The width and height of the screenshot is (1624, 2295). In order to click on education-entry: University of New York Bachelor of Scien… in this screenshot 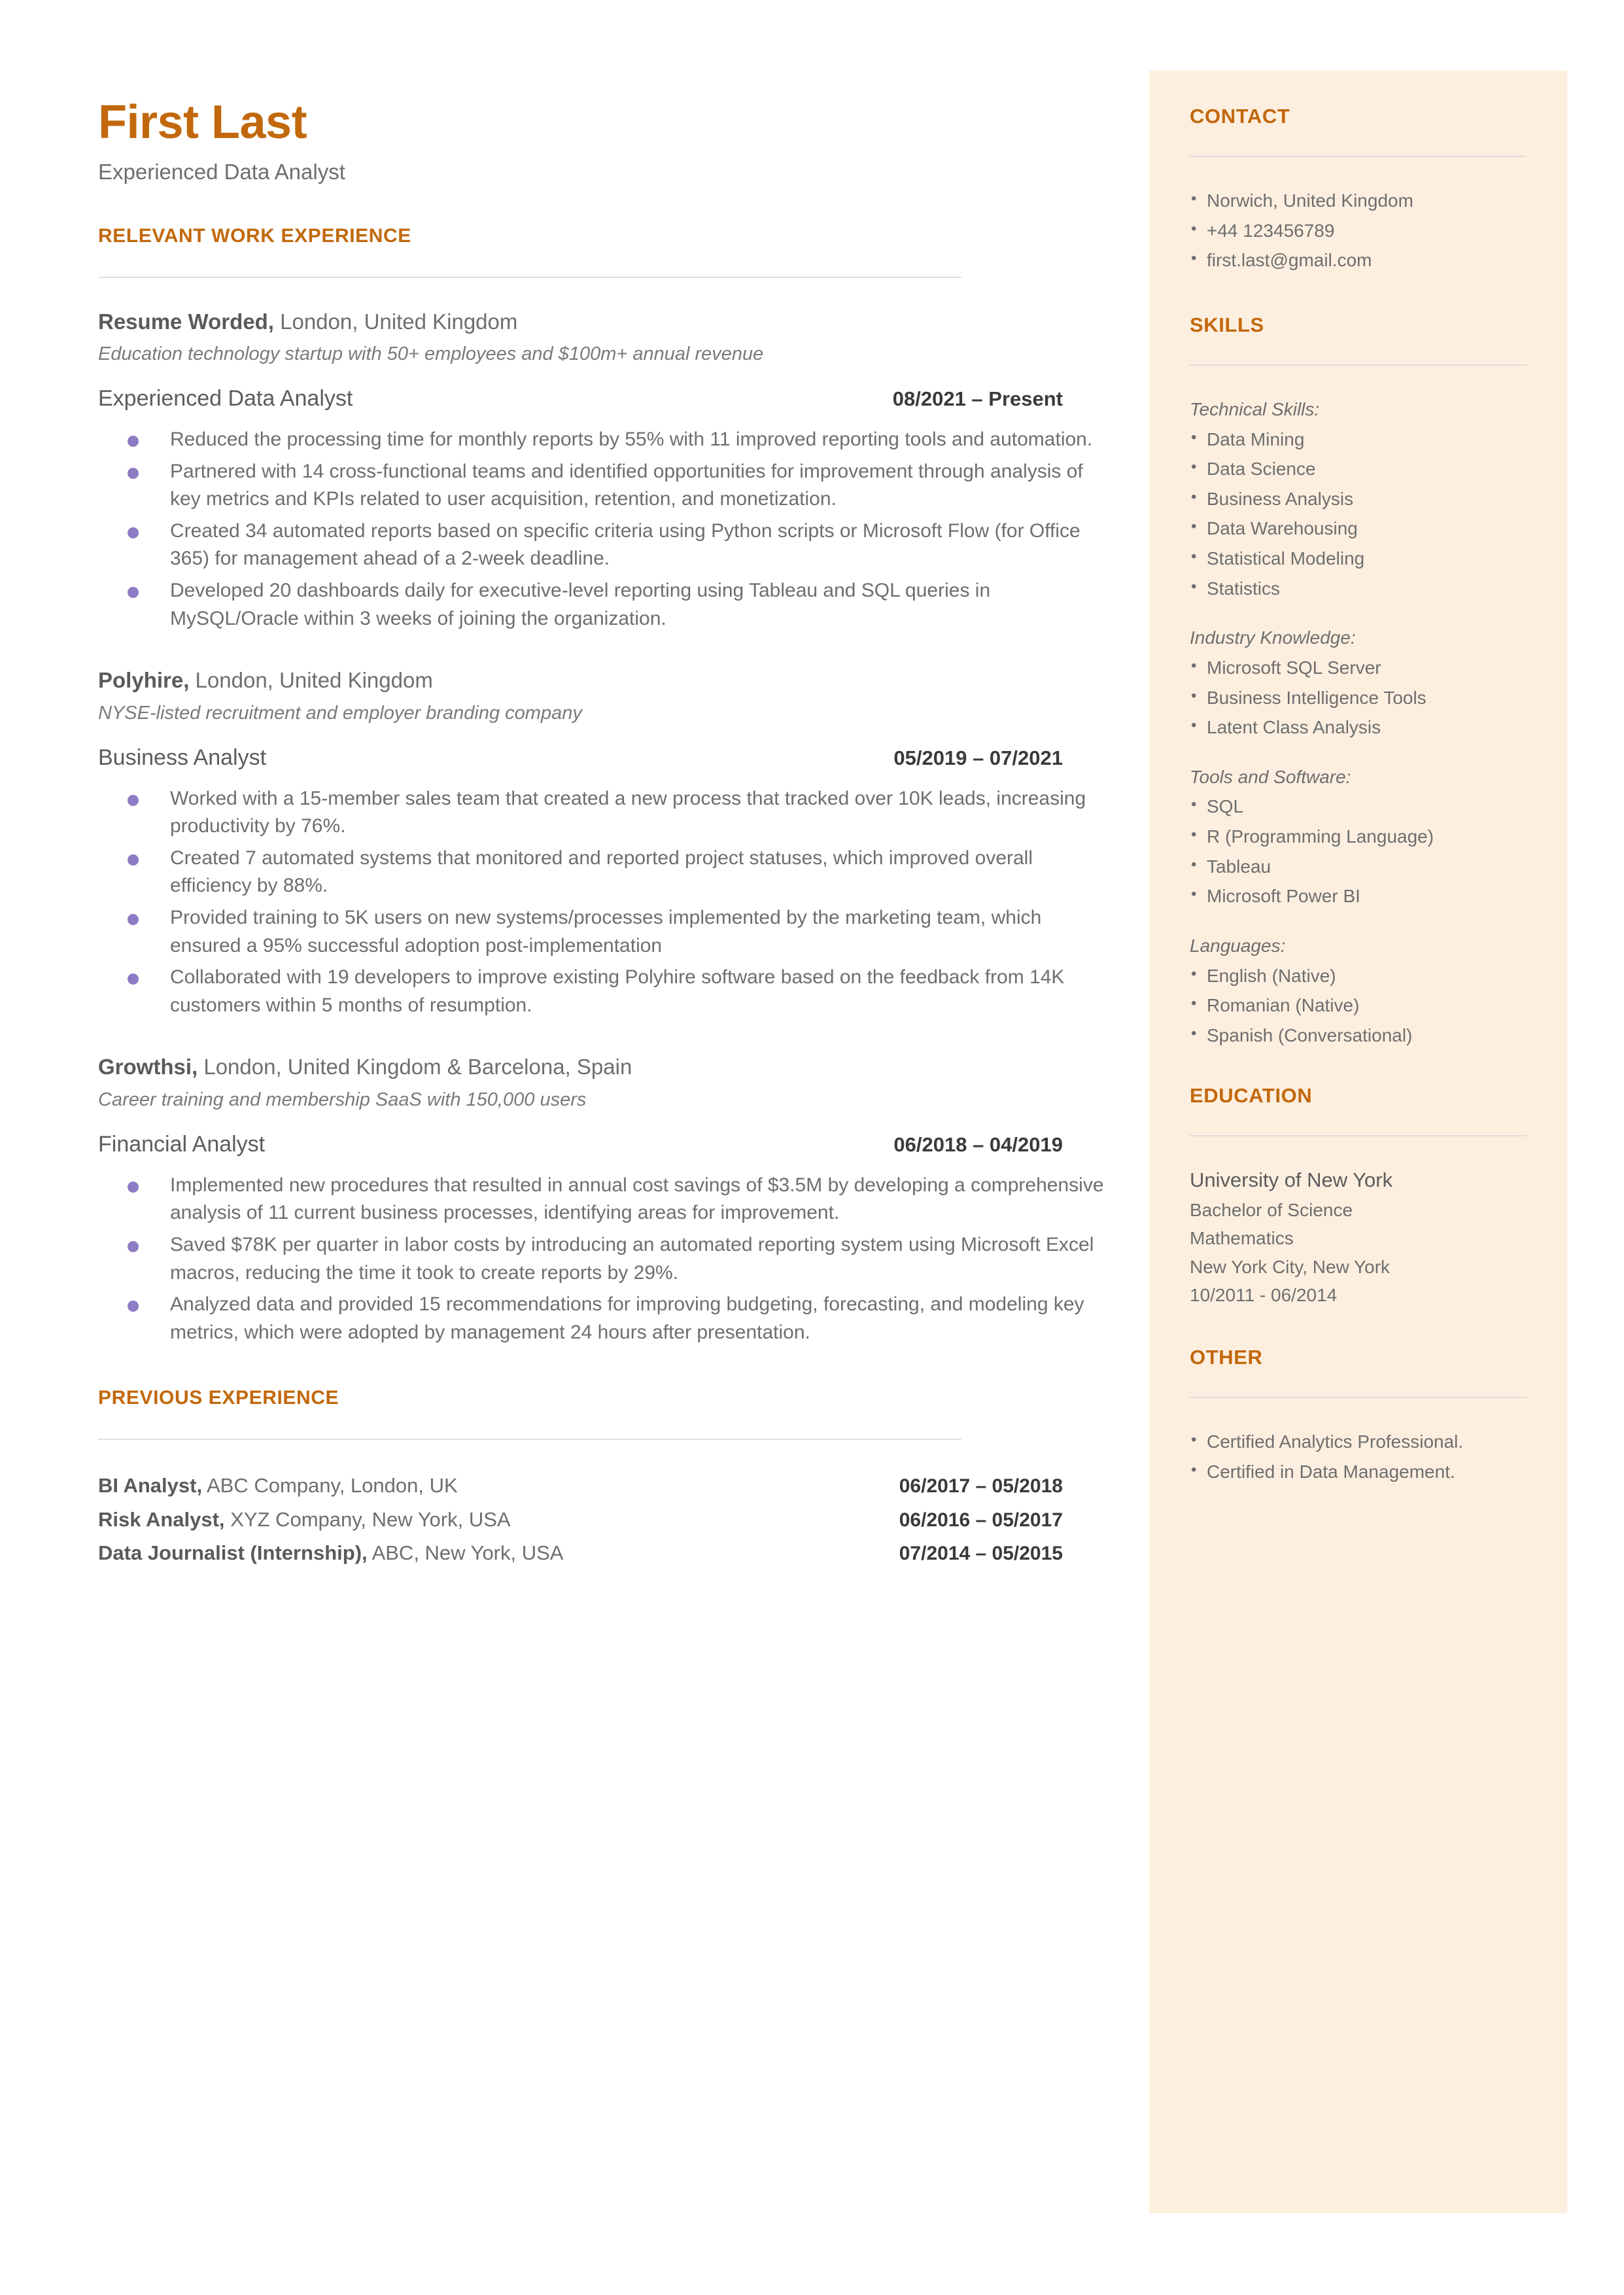, I will do `click(1358, 1237)`.